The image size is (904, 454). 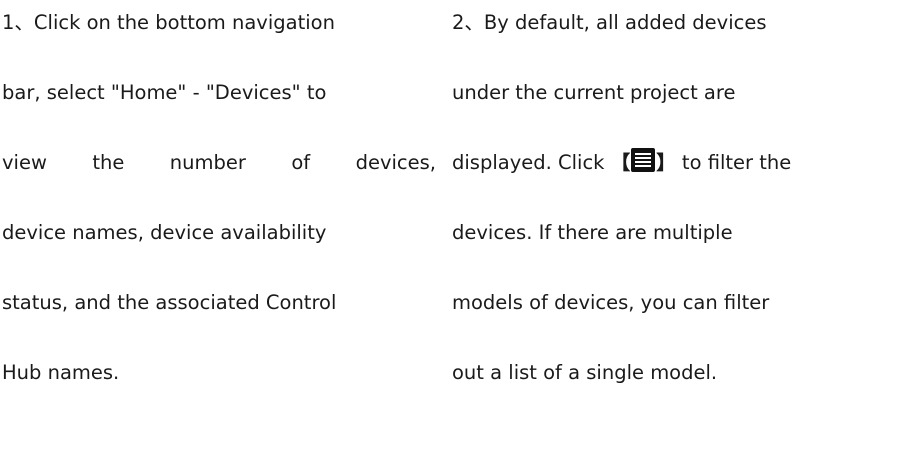 I want to click on right-bracket: 】, so click(x=666, y=162).